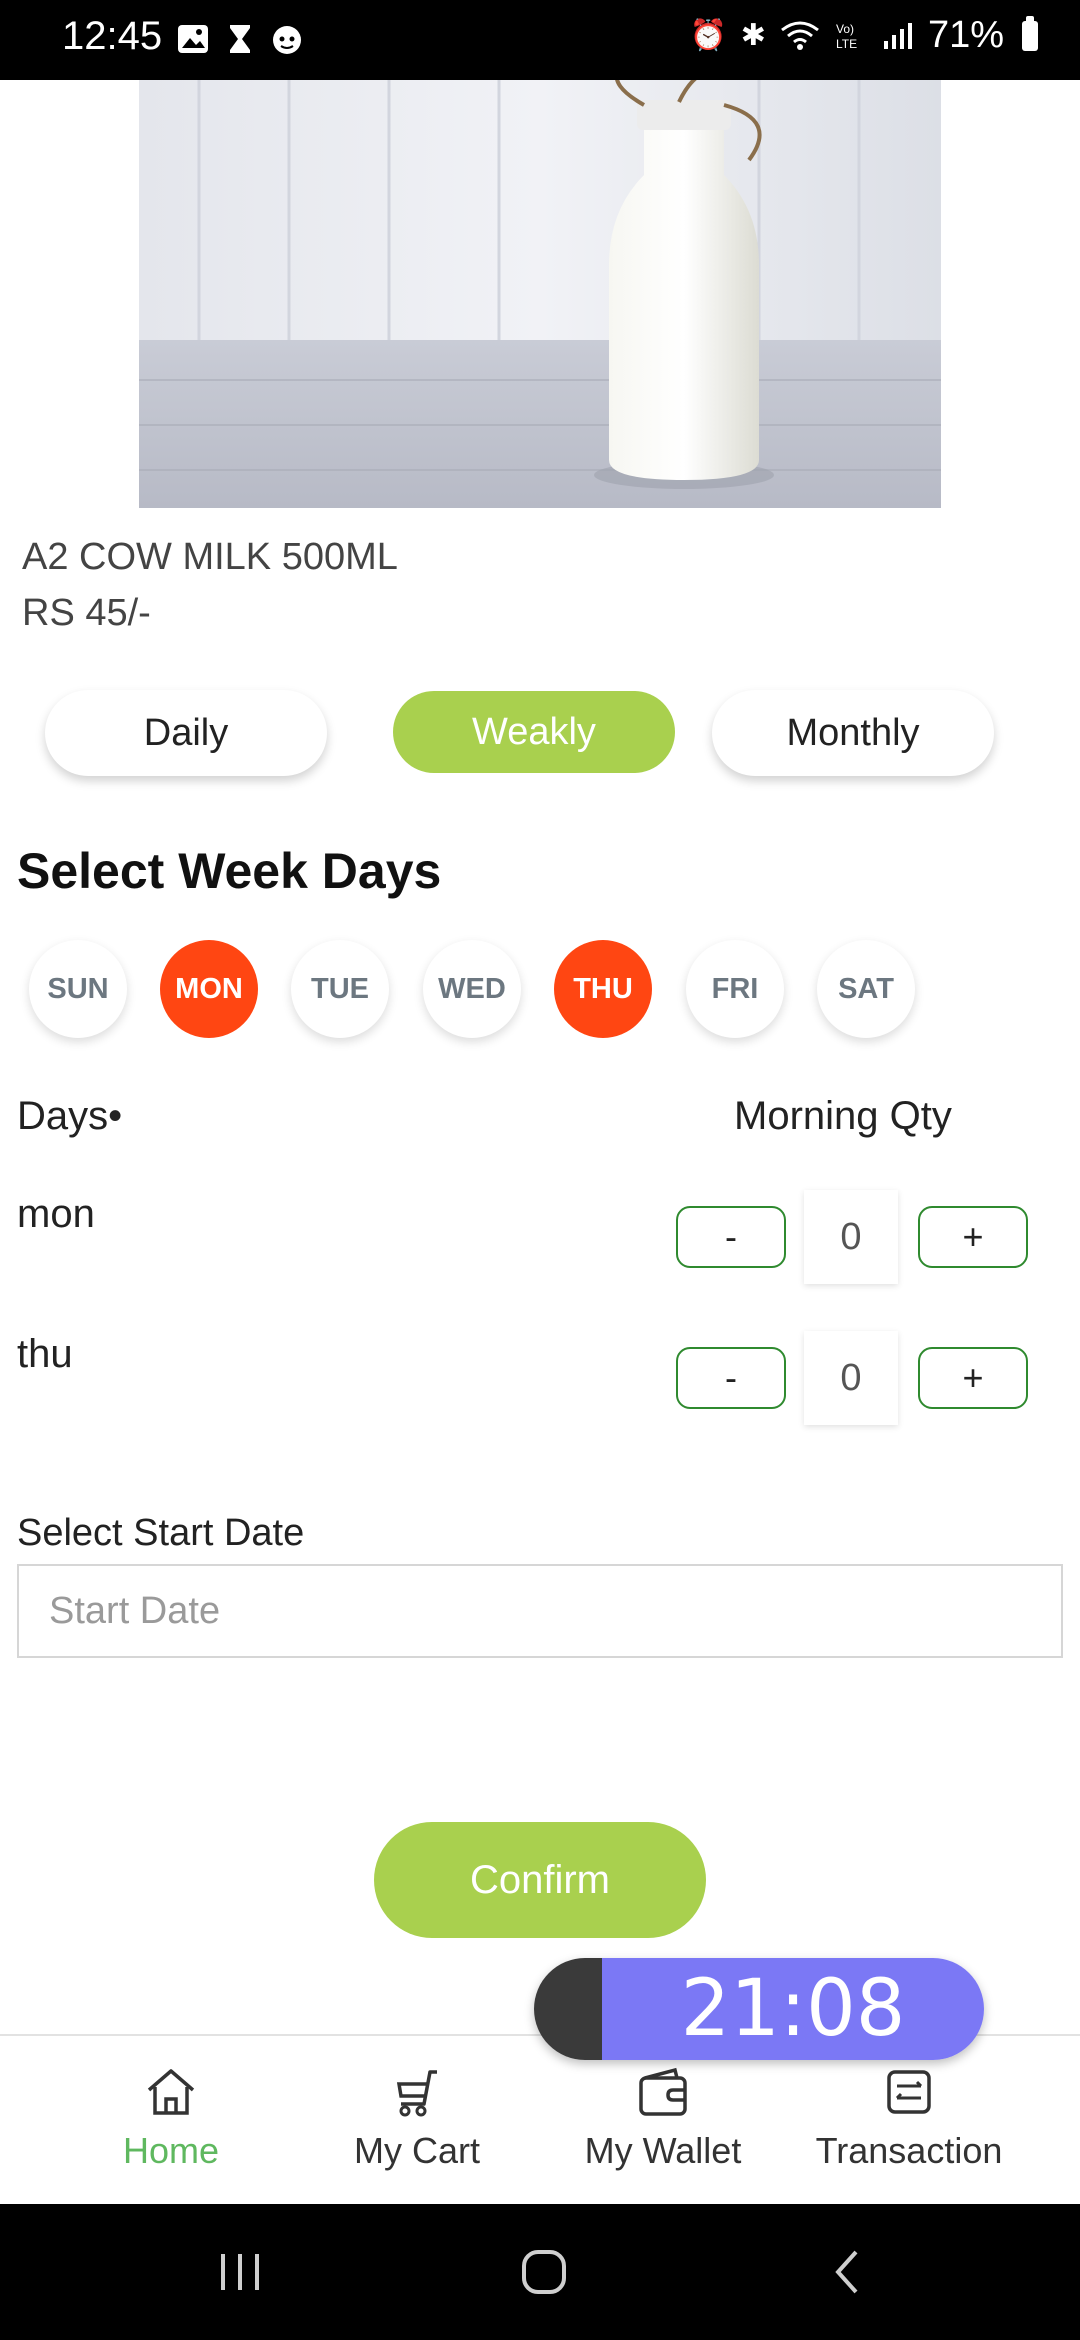  Describe the element at coordinates (340, 989) in the screenshot. I see `day-tue-button: TUE` at that location.